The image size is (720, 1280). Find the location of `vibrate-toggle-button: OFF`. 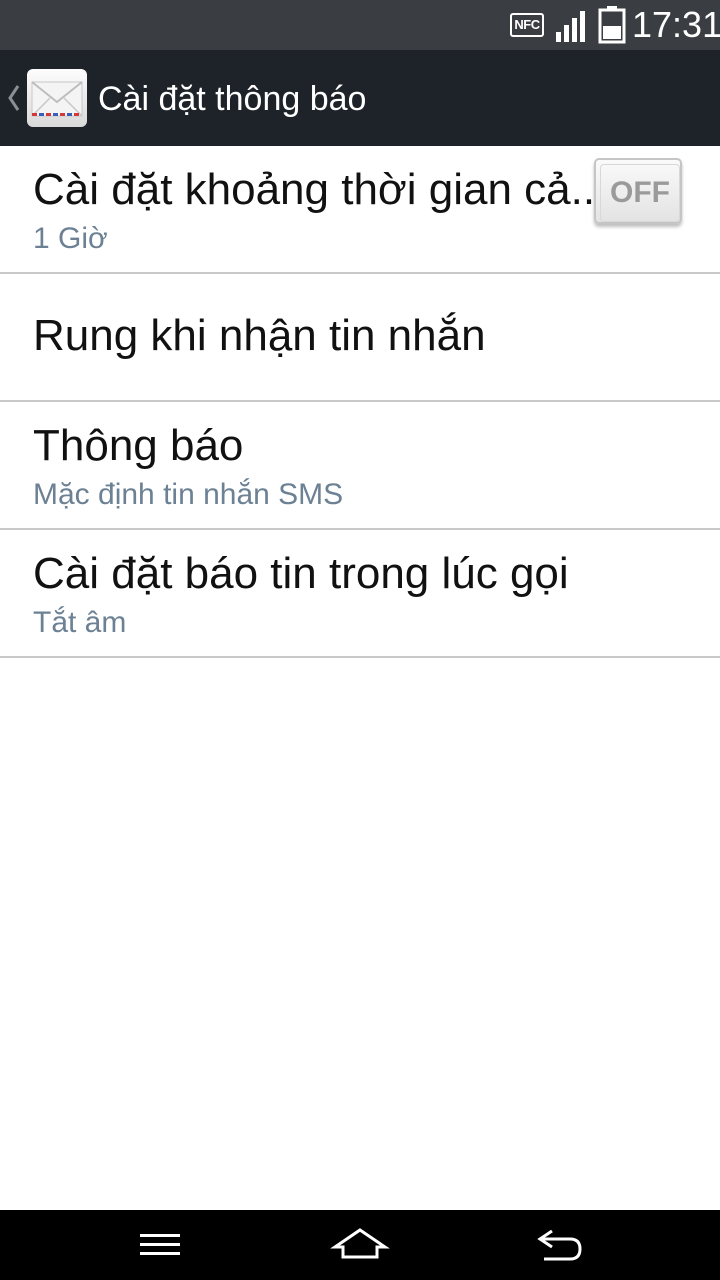

vibrate-toggle-button: OFF is located at coordinates (638, 191).